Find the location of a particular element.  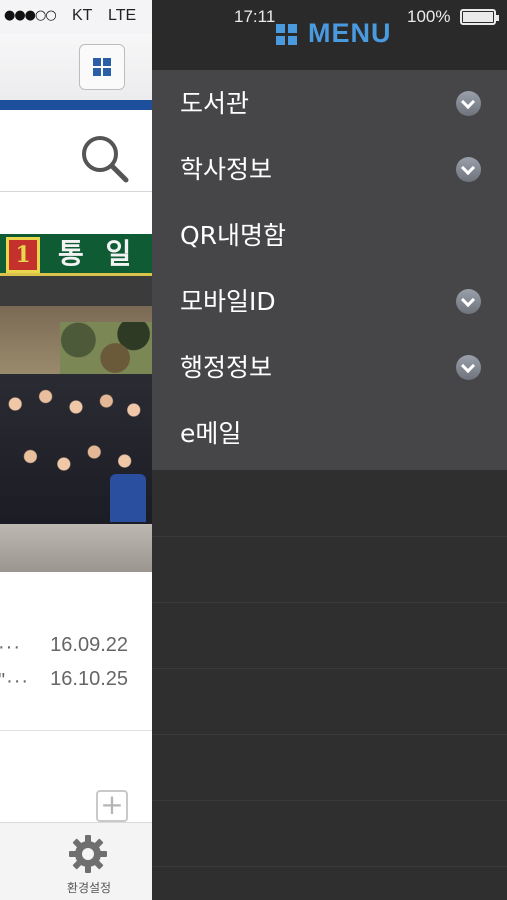

menu-header: 17:11 100% MENU is located at coordinates (329, 35).